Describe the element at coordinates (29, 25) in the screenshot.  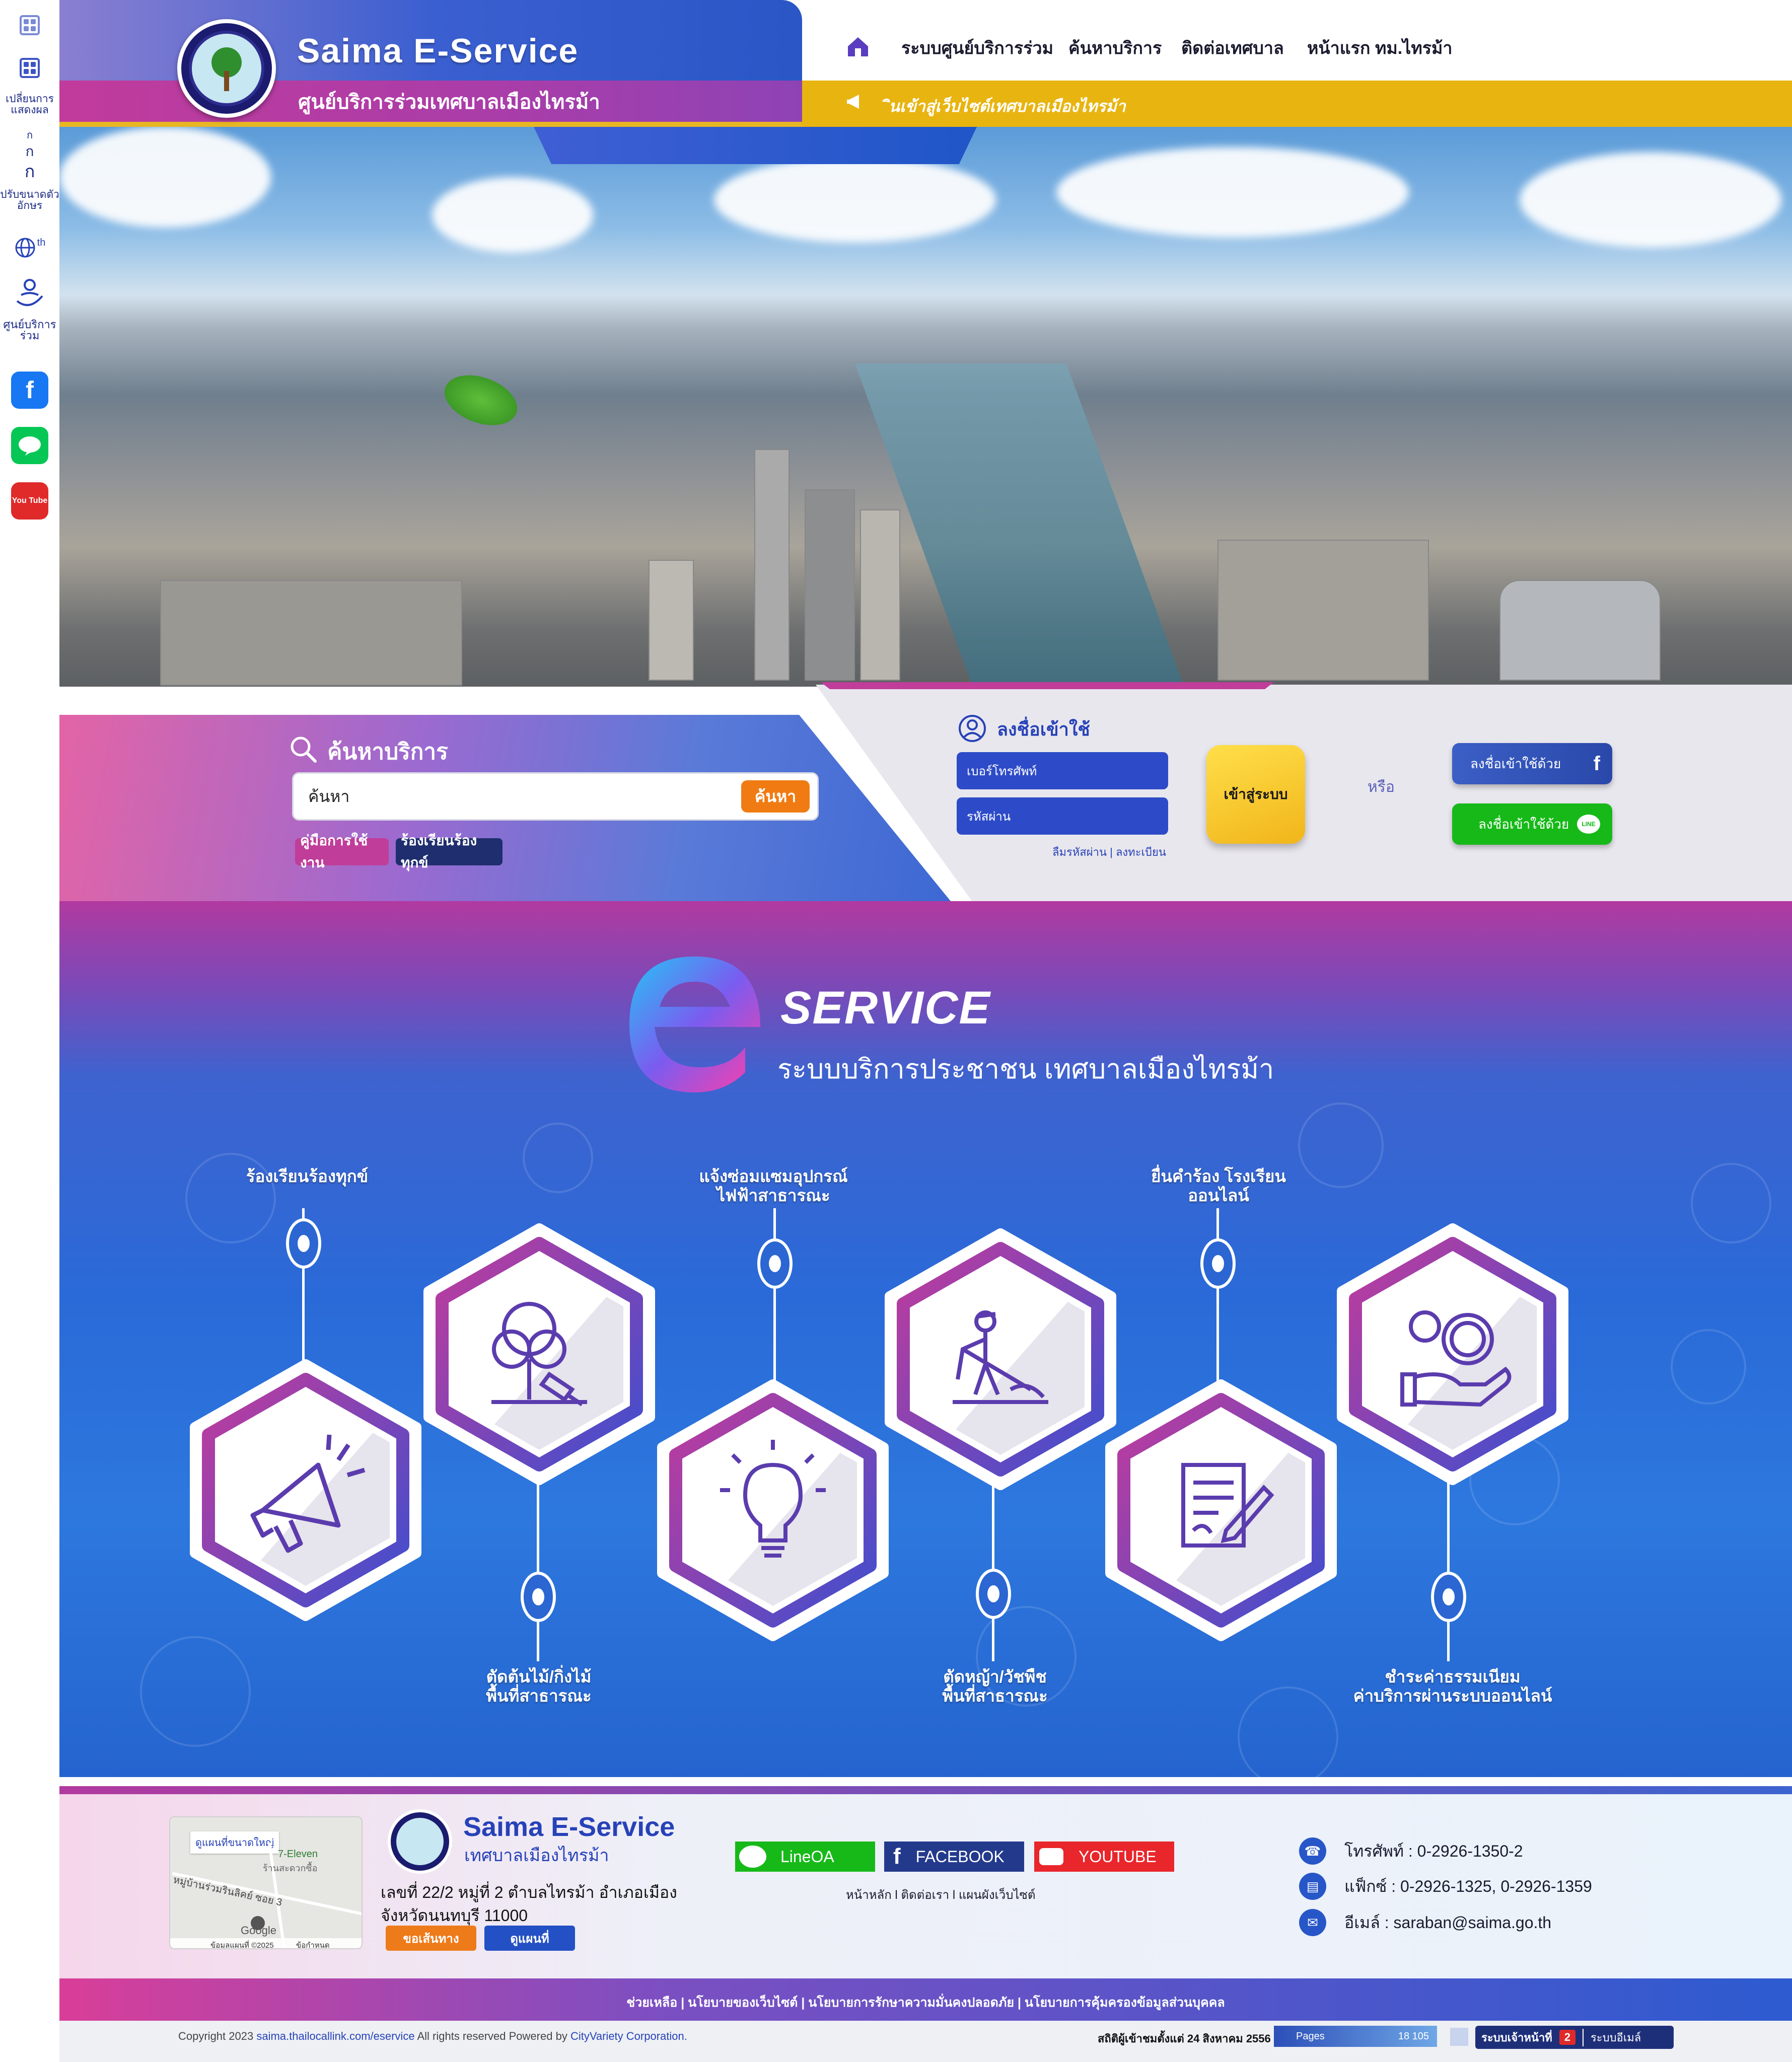
I see `grid-view-icon` at that location.